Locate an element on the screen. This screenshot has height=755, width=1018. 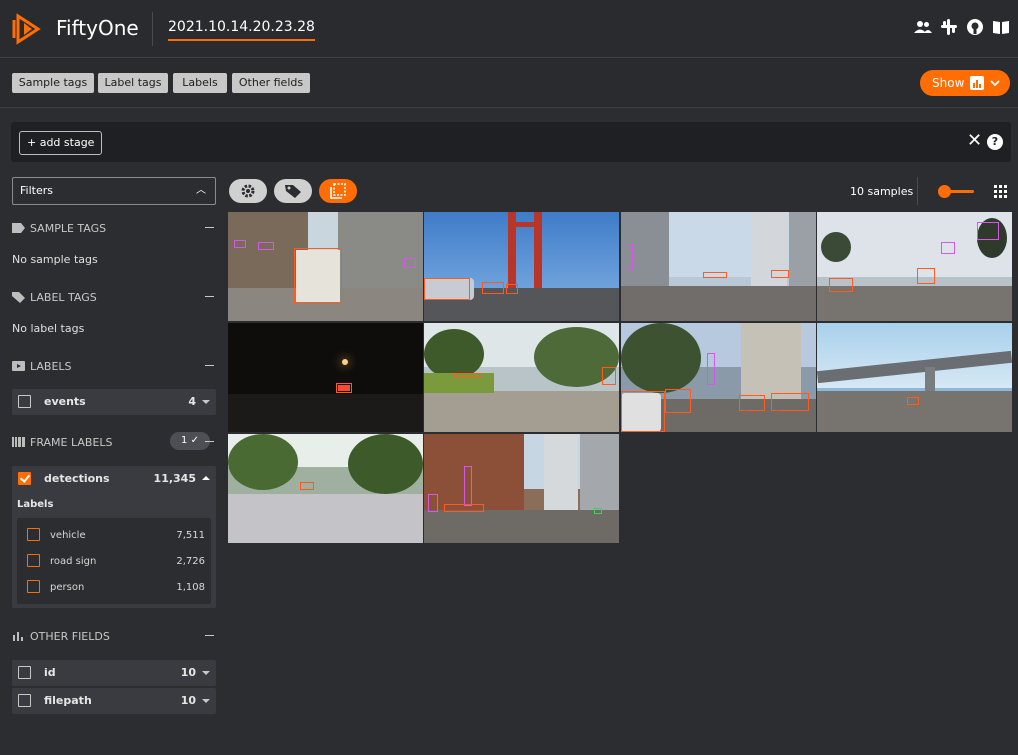
help-icon: ? is located at coordinates (995, 142).